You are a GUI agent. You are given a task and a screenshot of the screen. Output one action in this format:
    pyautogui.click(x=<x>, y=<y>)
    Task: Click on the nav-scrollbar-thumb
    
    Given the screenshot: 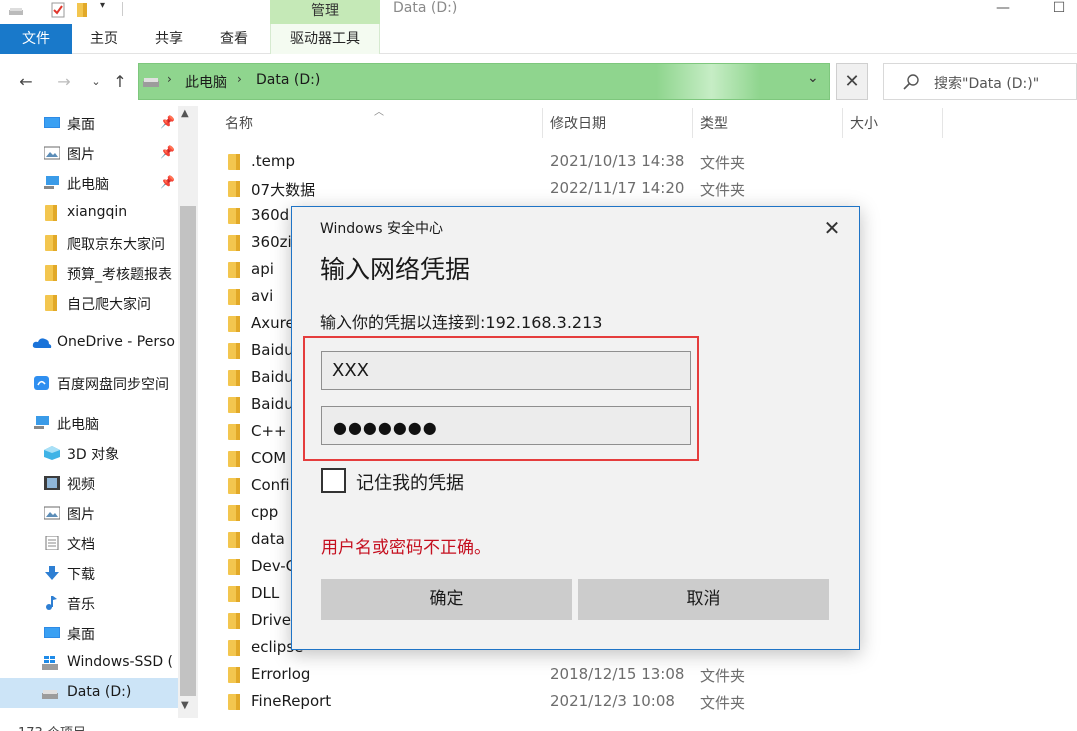 What is the action you would take?
    pyautogui.click(x=188, y=451)
    